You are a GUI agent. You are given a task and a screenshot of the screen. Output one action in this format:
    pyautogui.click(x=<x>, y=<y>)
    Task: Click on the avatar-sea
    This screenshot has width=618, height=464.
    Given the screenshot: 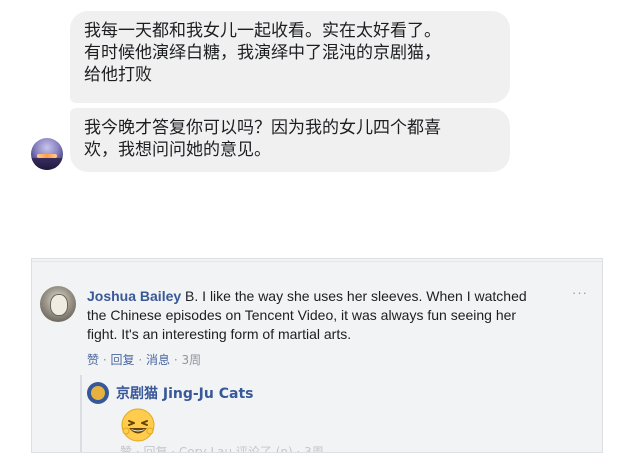 What is the action you would take?
    pyautogui.click(x=47, y=164)
    